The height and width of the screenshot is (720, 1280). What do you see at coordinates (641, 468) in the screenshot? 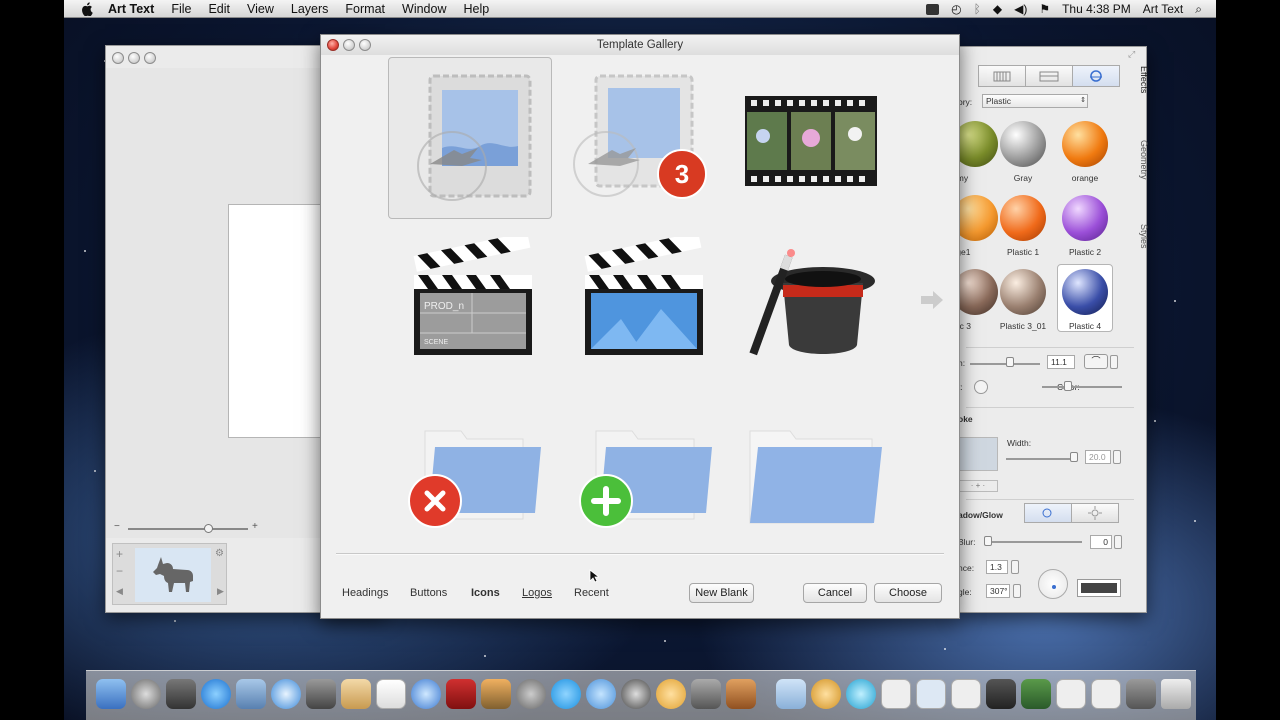
I see `template-item-folder-add` at bounding box center [641, 468].